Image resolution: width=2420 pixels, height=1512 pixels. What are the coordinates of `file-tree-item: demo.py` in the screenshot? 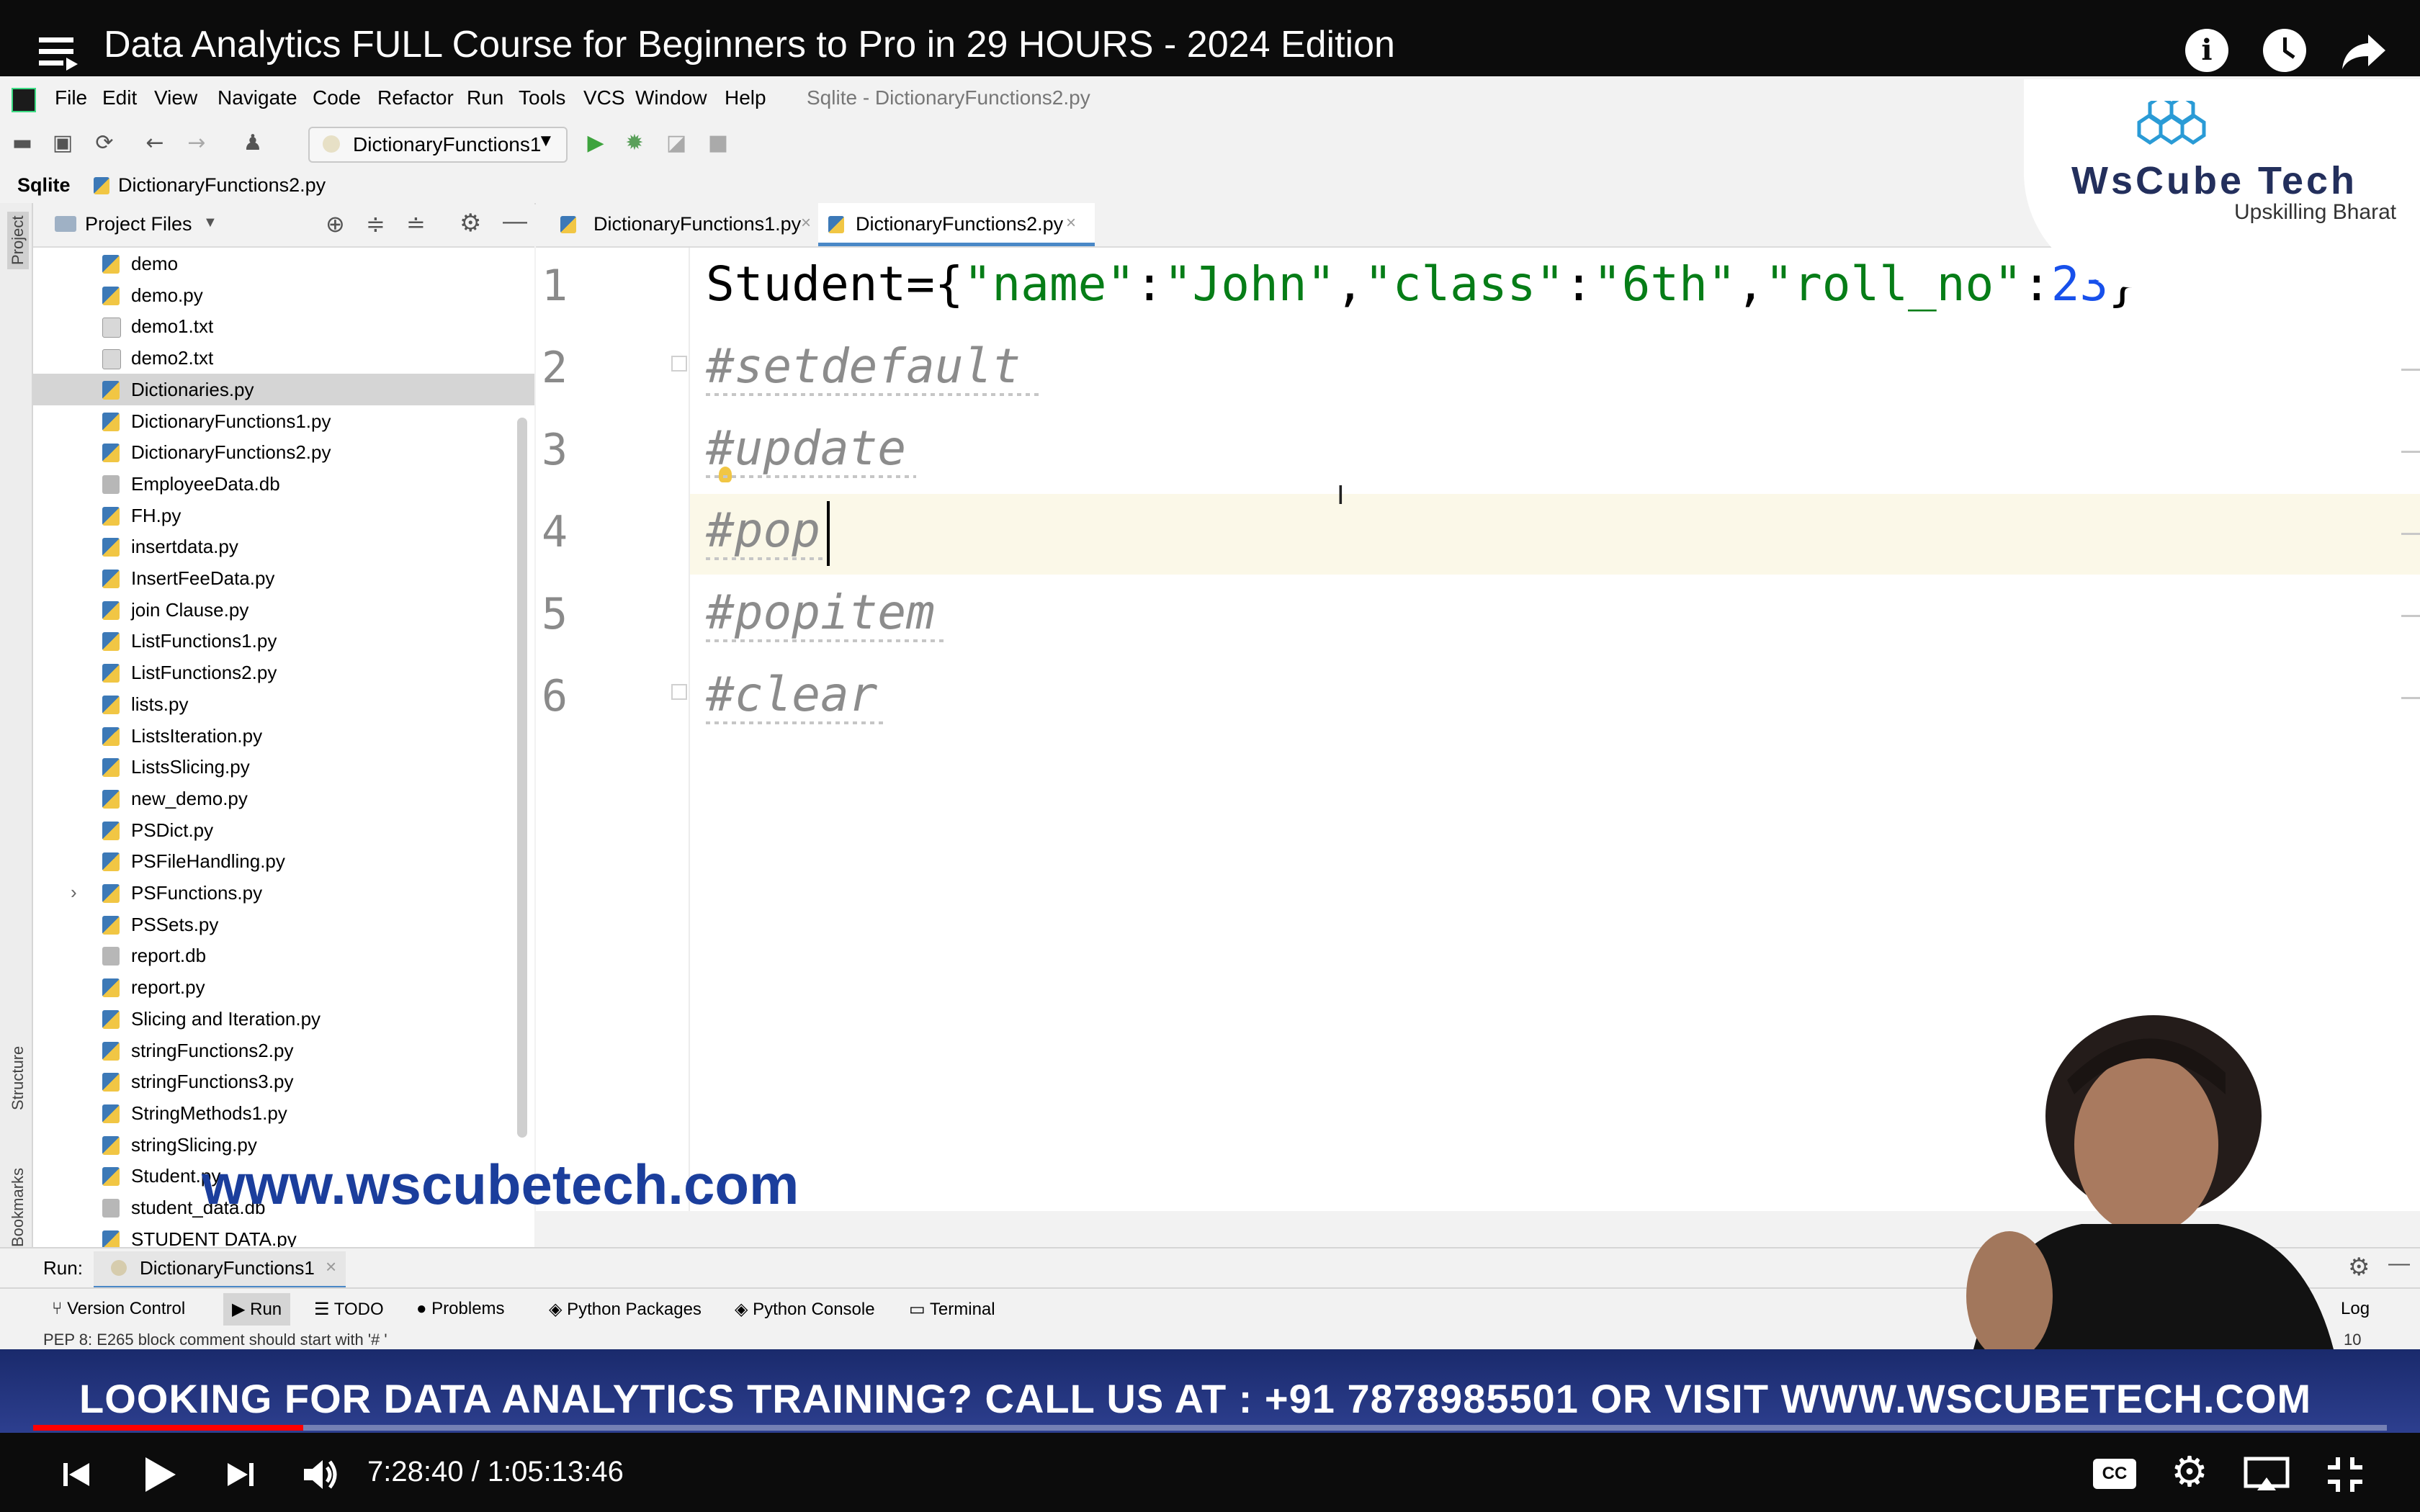 It's located at (283, 295).